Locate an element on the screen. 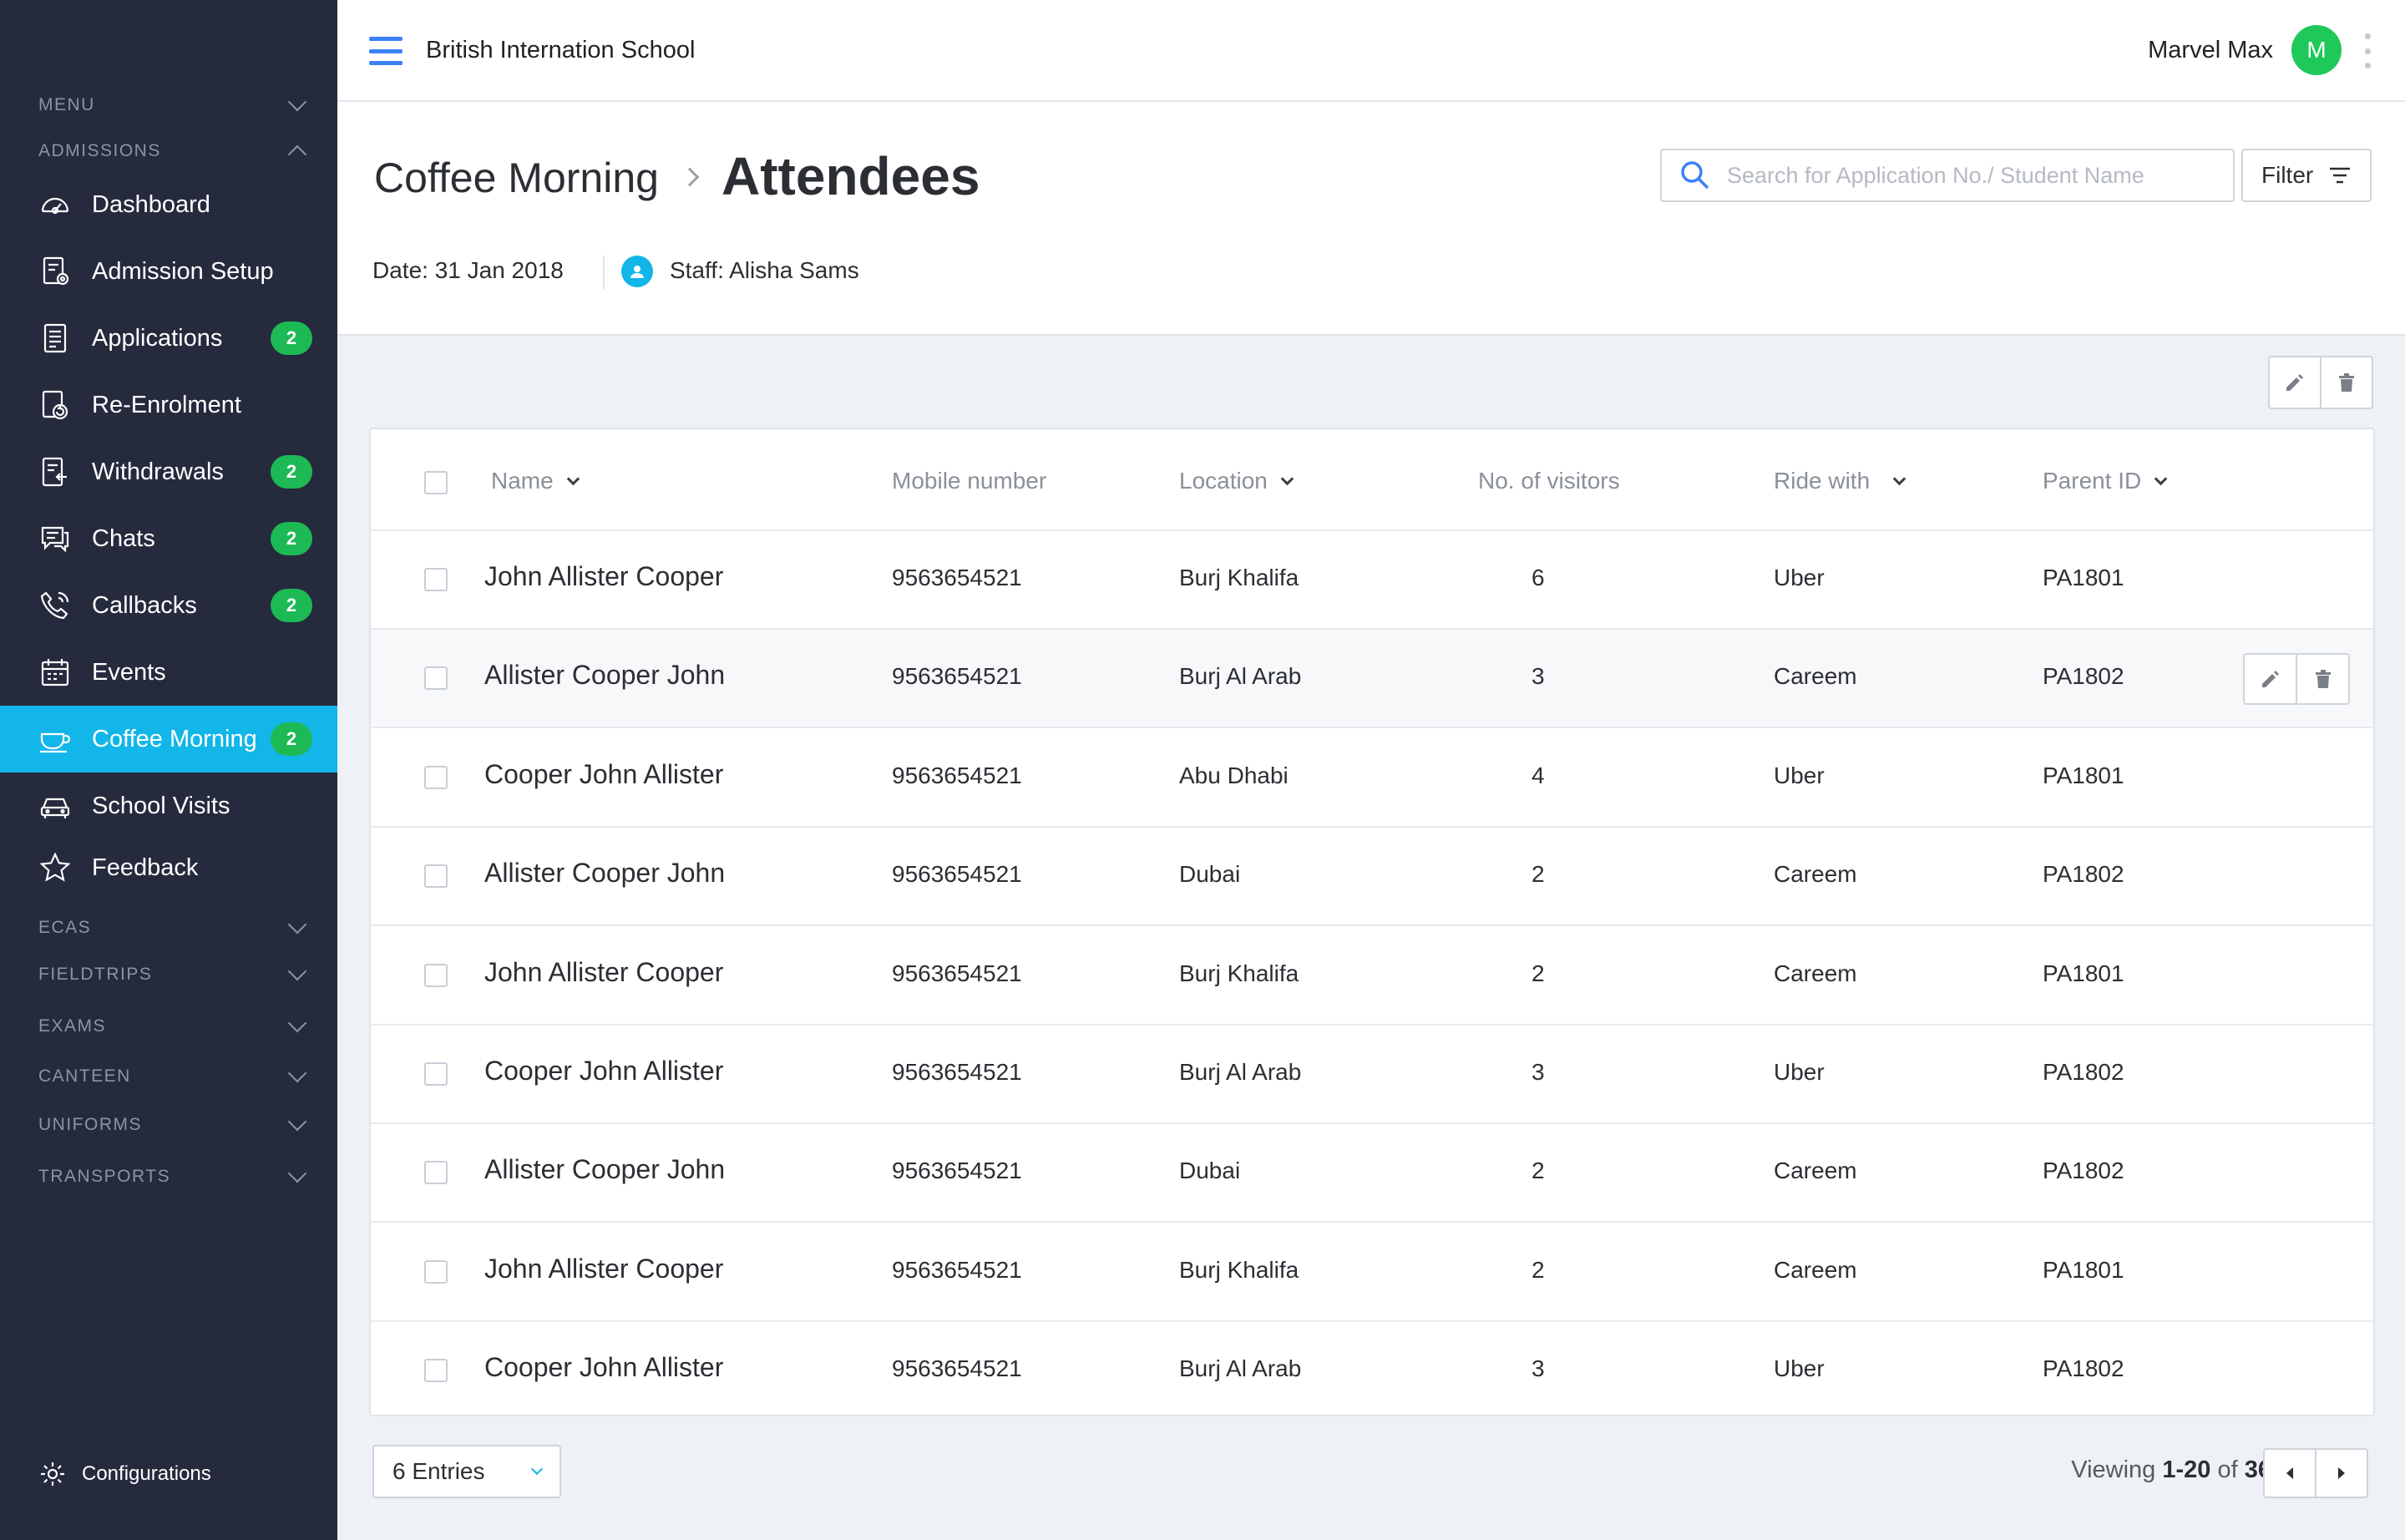  sidebar-item-label: School Visits is located at coordinates (161, 806).